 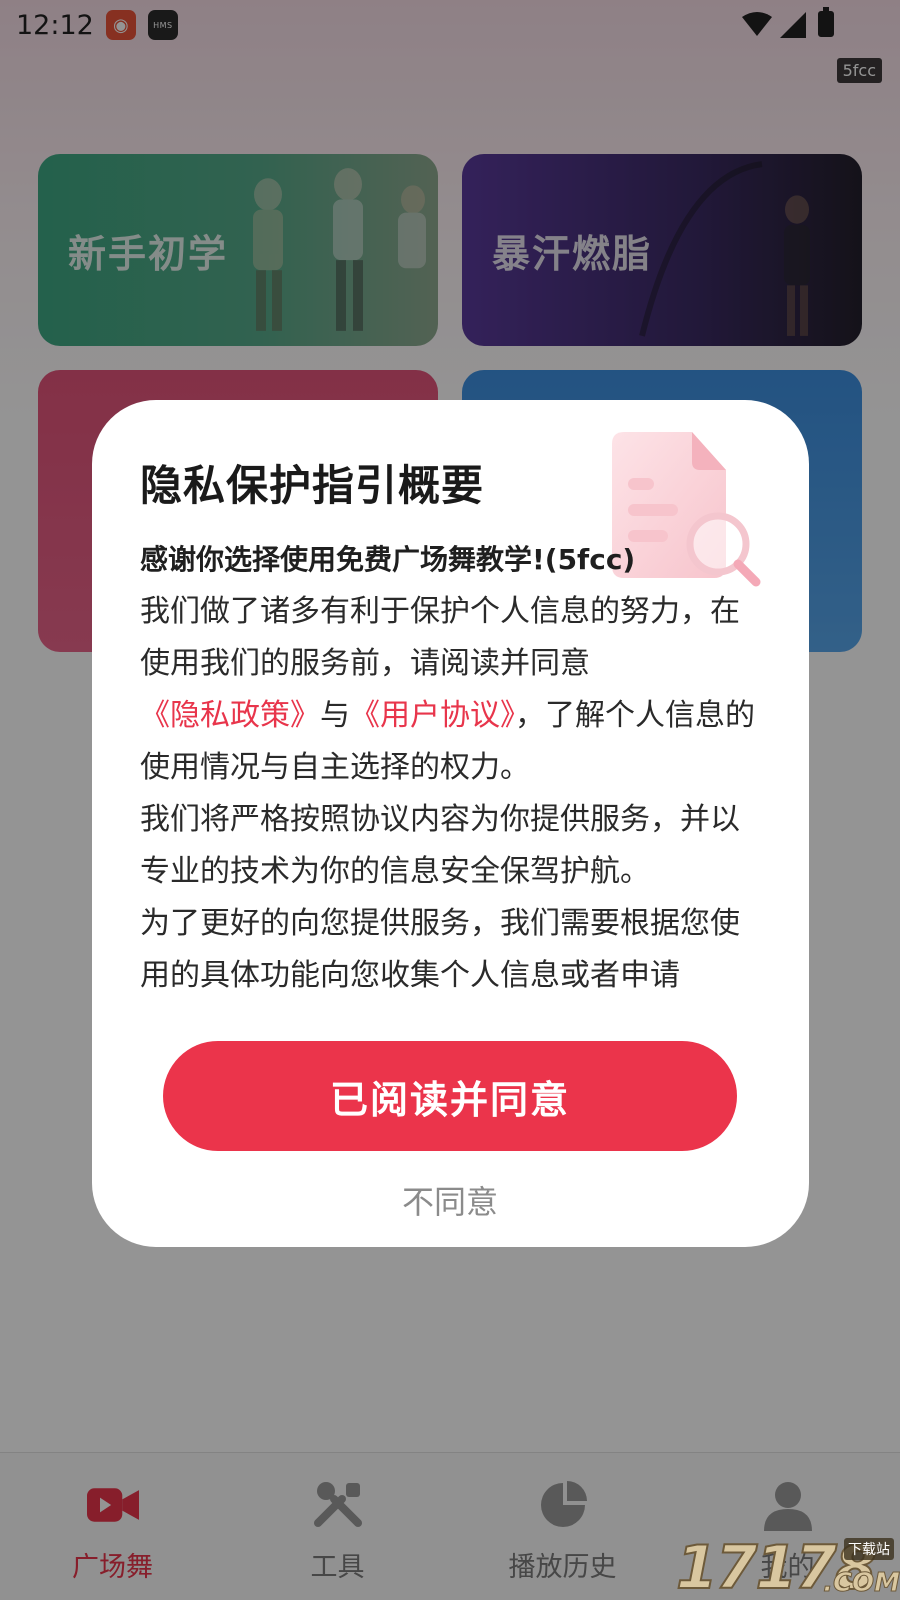 I want to click on disagree-button: 不同意, so click(x=450, y=1200).